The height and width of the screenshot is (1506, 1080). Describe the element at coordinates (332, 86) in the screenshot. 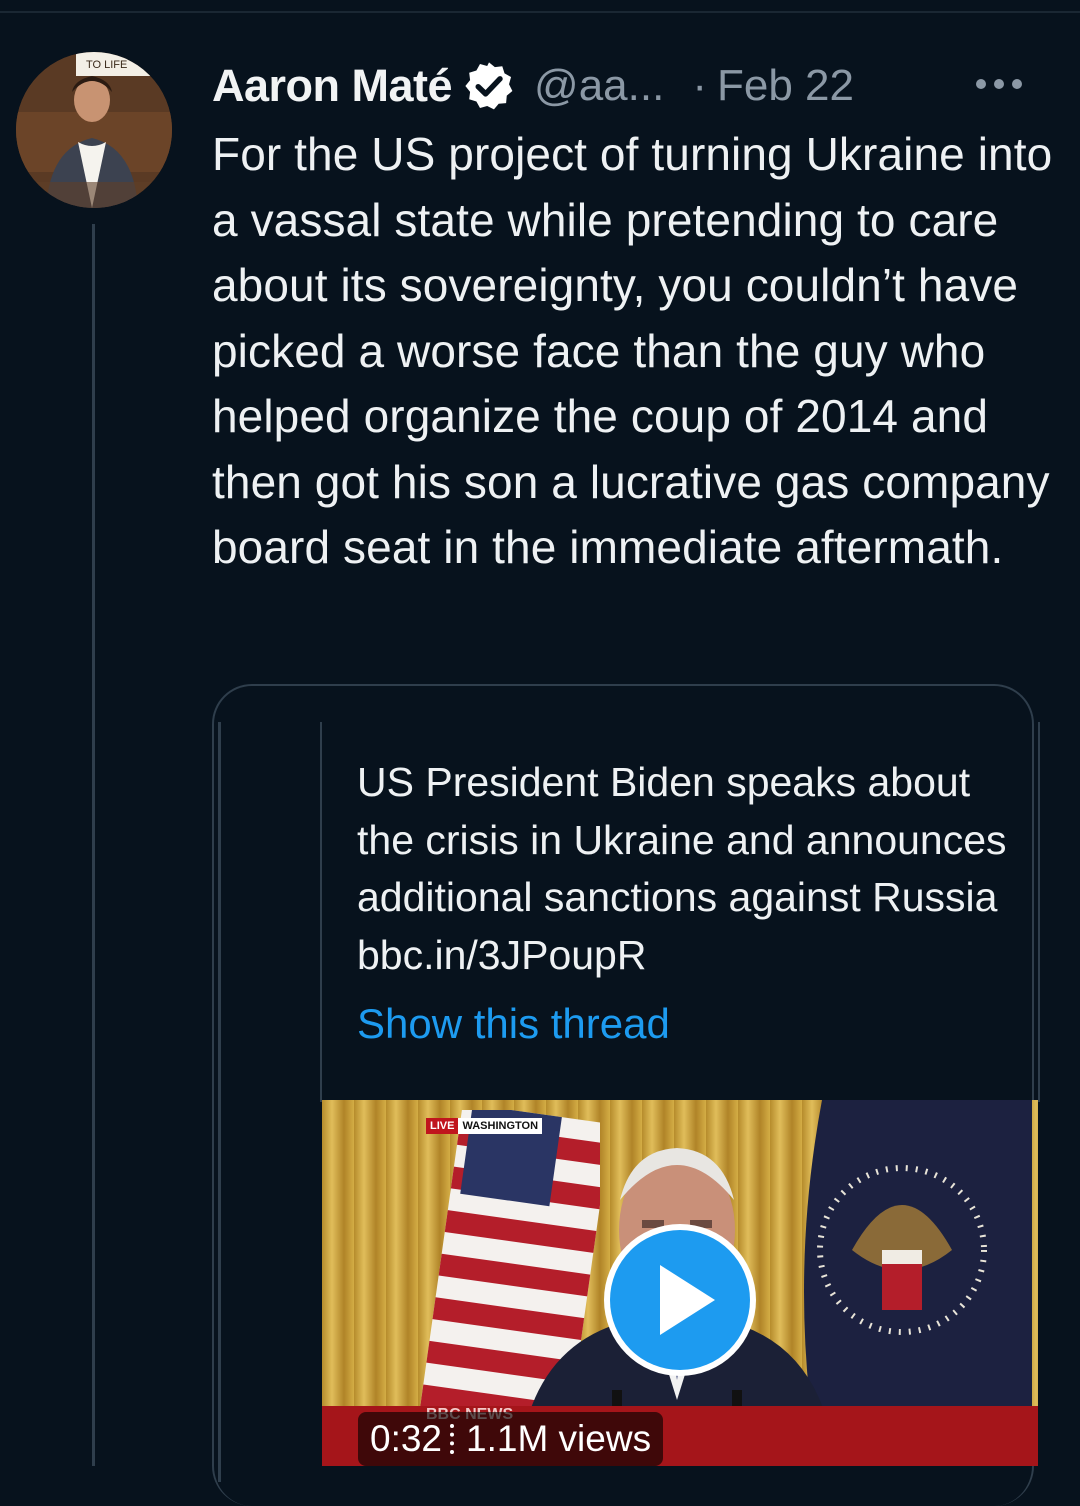

I see `author-name: Aaron Maté` at that location.